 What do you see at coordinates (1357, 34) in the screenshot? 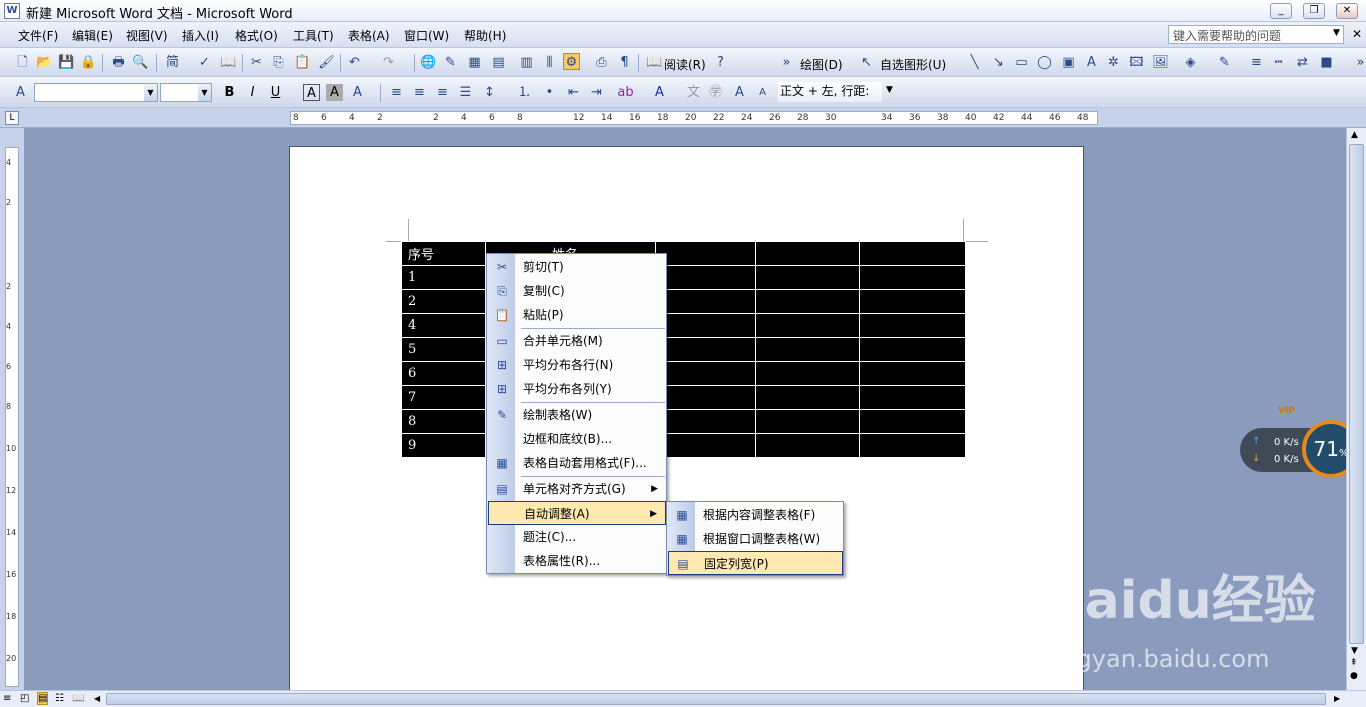
I see `close-doc-icon: ✕` at bounding box center [1357, 34].